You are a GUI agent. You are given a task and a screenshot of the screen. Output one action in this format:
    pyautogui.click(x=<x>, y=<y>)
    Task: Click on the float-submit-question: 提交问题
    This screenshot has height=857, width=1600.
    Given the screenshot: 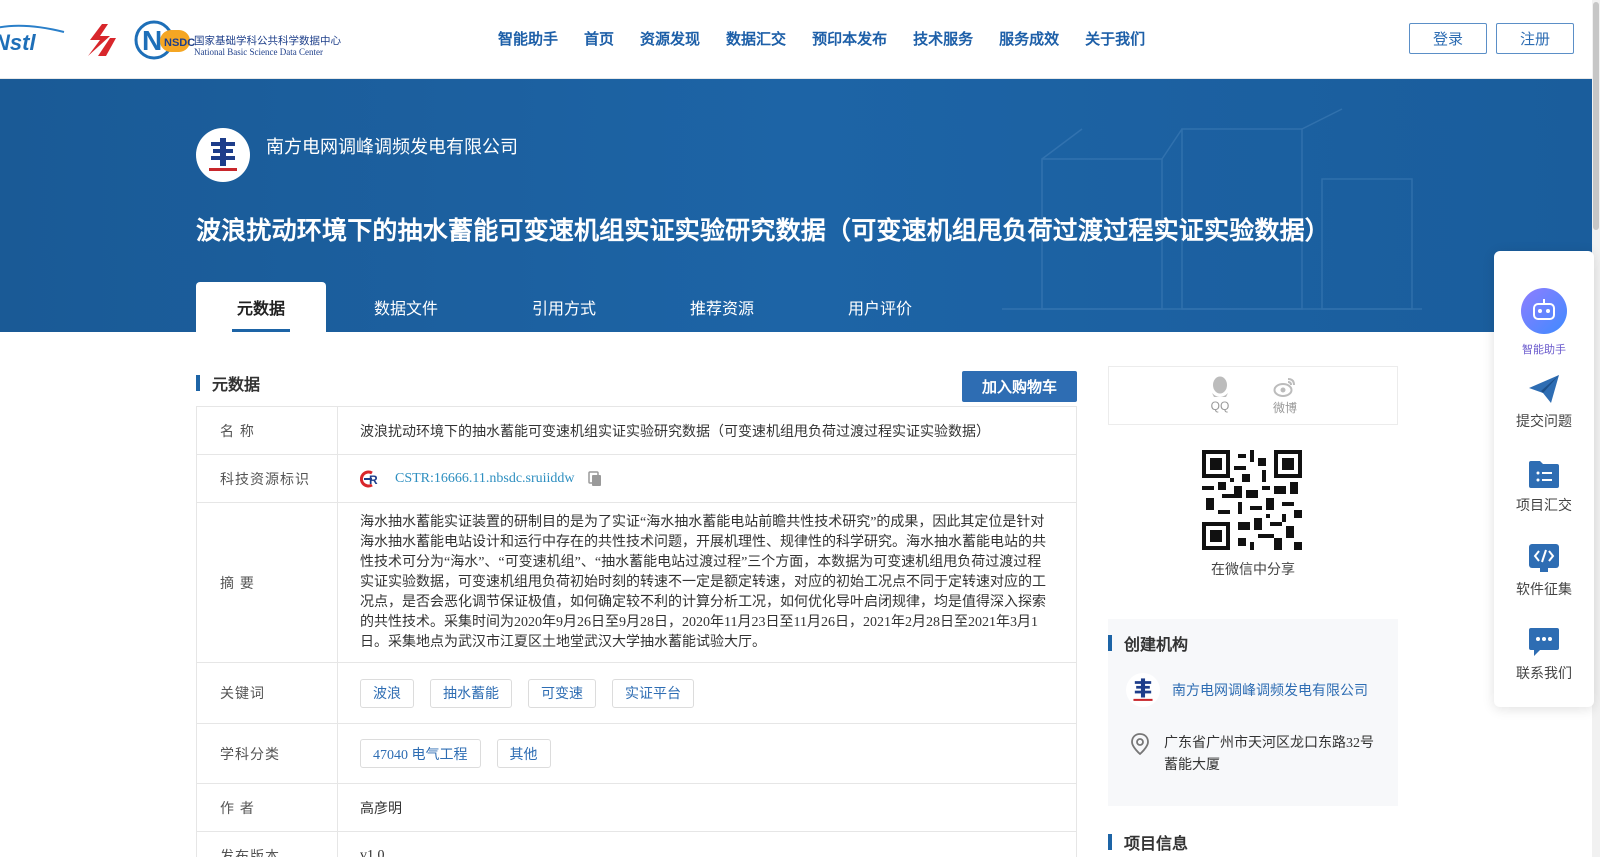 What is the action you would take?
    pyautogui.click(x=1544, y=402)
    